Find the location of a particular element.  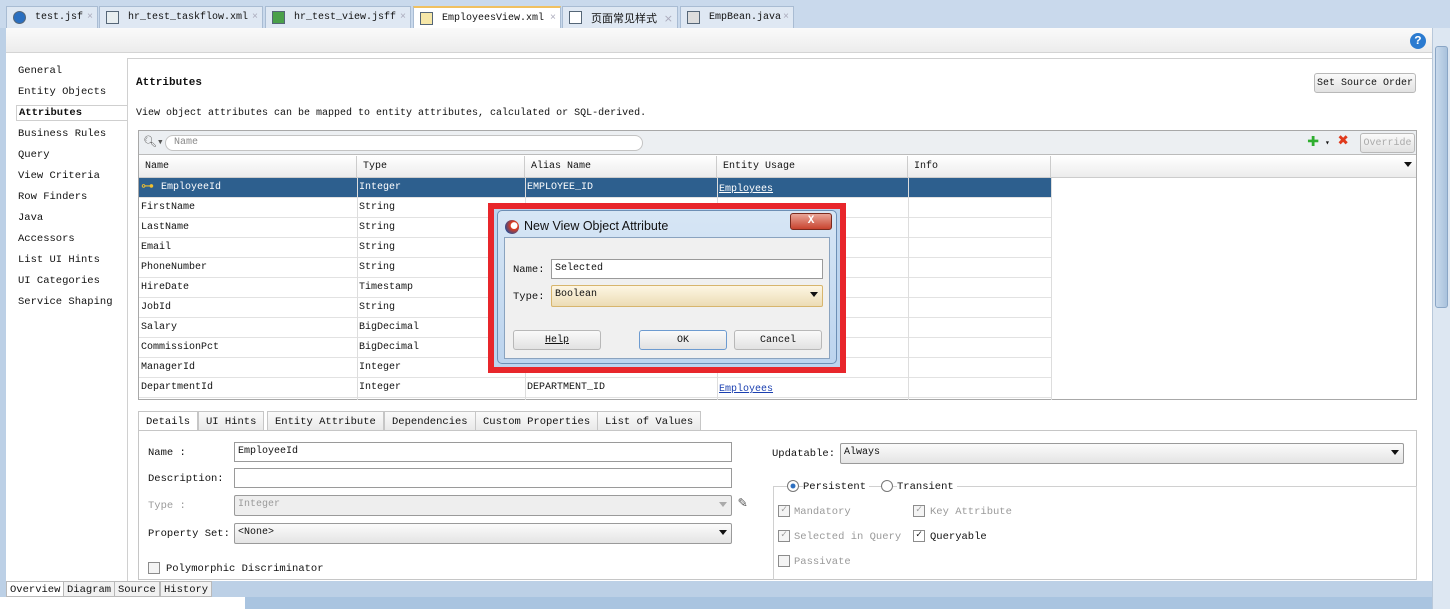

override-button: Override is located at coordinates (1387, 143).